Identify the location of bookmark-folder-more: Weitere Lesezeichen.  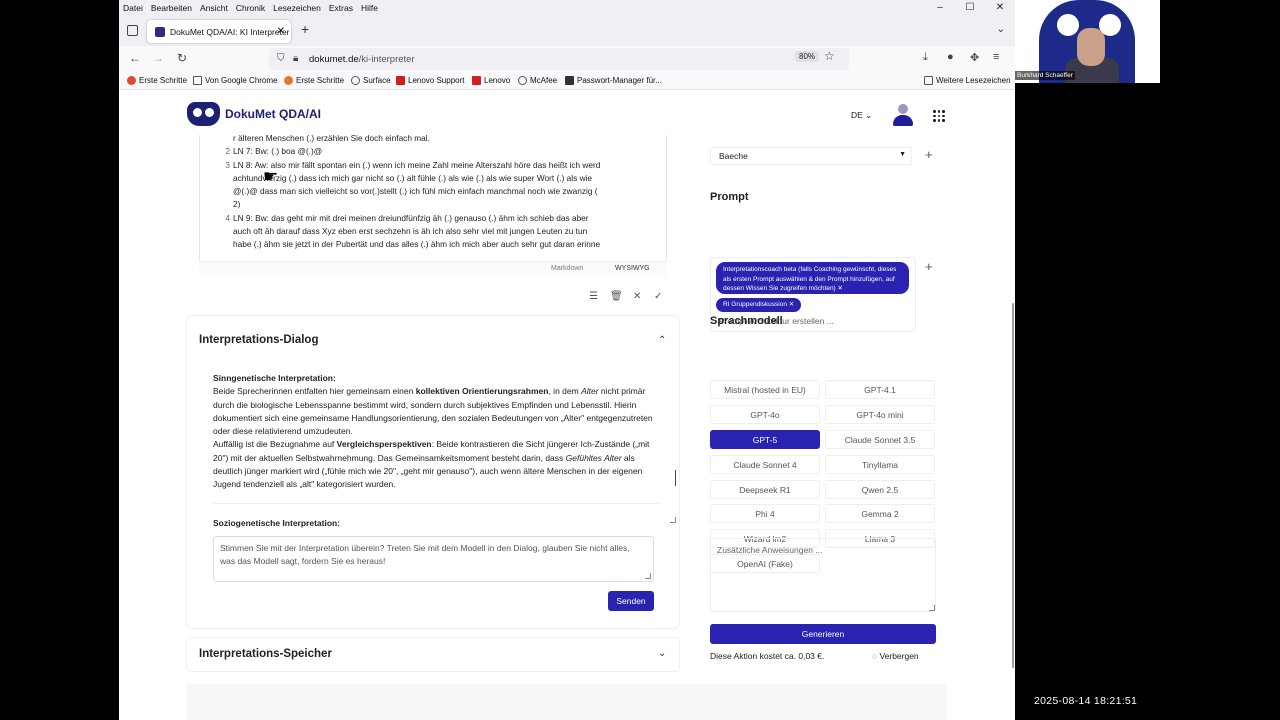
(967, 80).